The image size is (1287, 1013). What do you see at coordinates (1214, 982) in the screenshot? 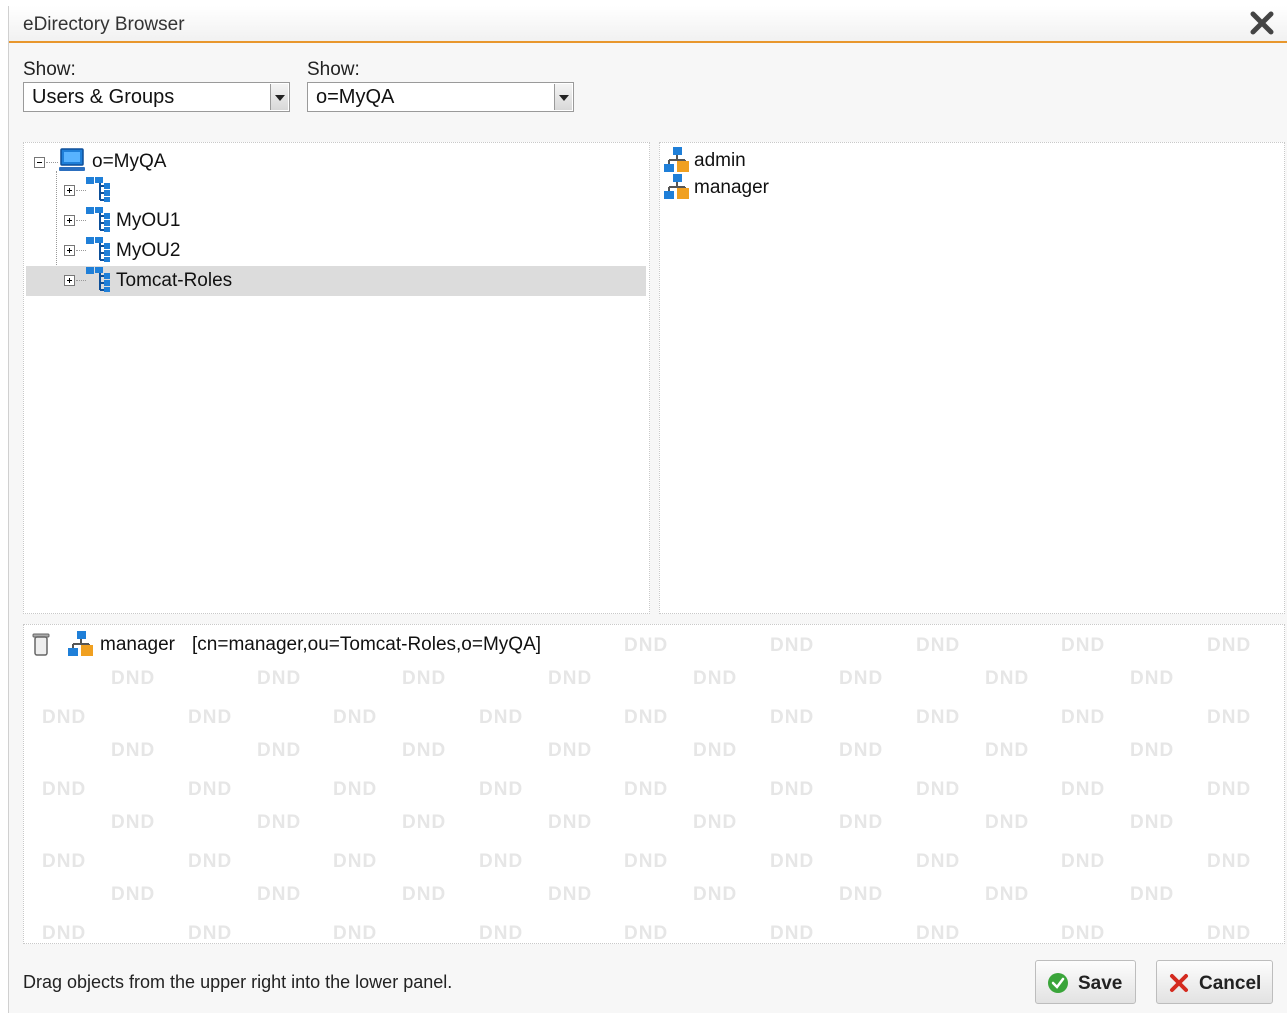
I see `cancel-button: Cancel` at bounding box center [1214, 982].